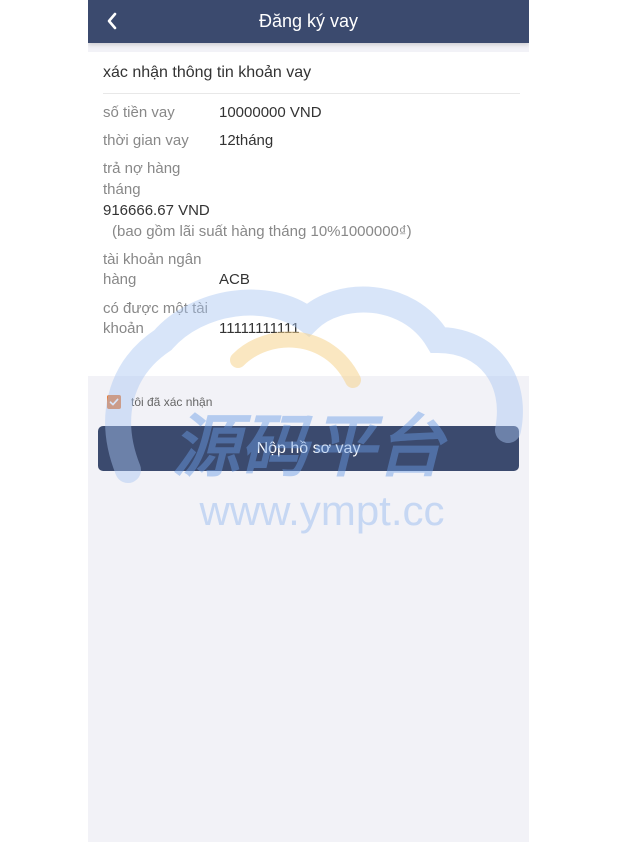 This screenshot has height=842, width=619. Describe the element at coordinates (246, 140) in the screenshot. I see `loan-term-value: 12tháng` at that location.